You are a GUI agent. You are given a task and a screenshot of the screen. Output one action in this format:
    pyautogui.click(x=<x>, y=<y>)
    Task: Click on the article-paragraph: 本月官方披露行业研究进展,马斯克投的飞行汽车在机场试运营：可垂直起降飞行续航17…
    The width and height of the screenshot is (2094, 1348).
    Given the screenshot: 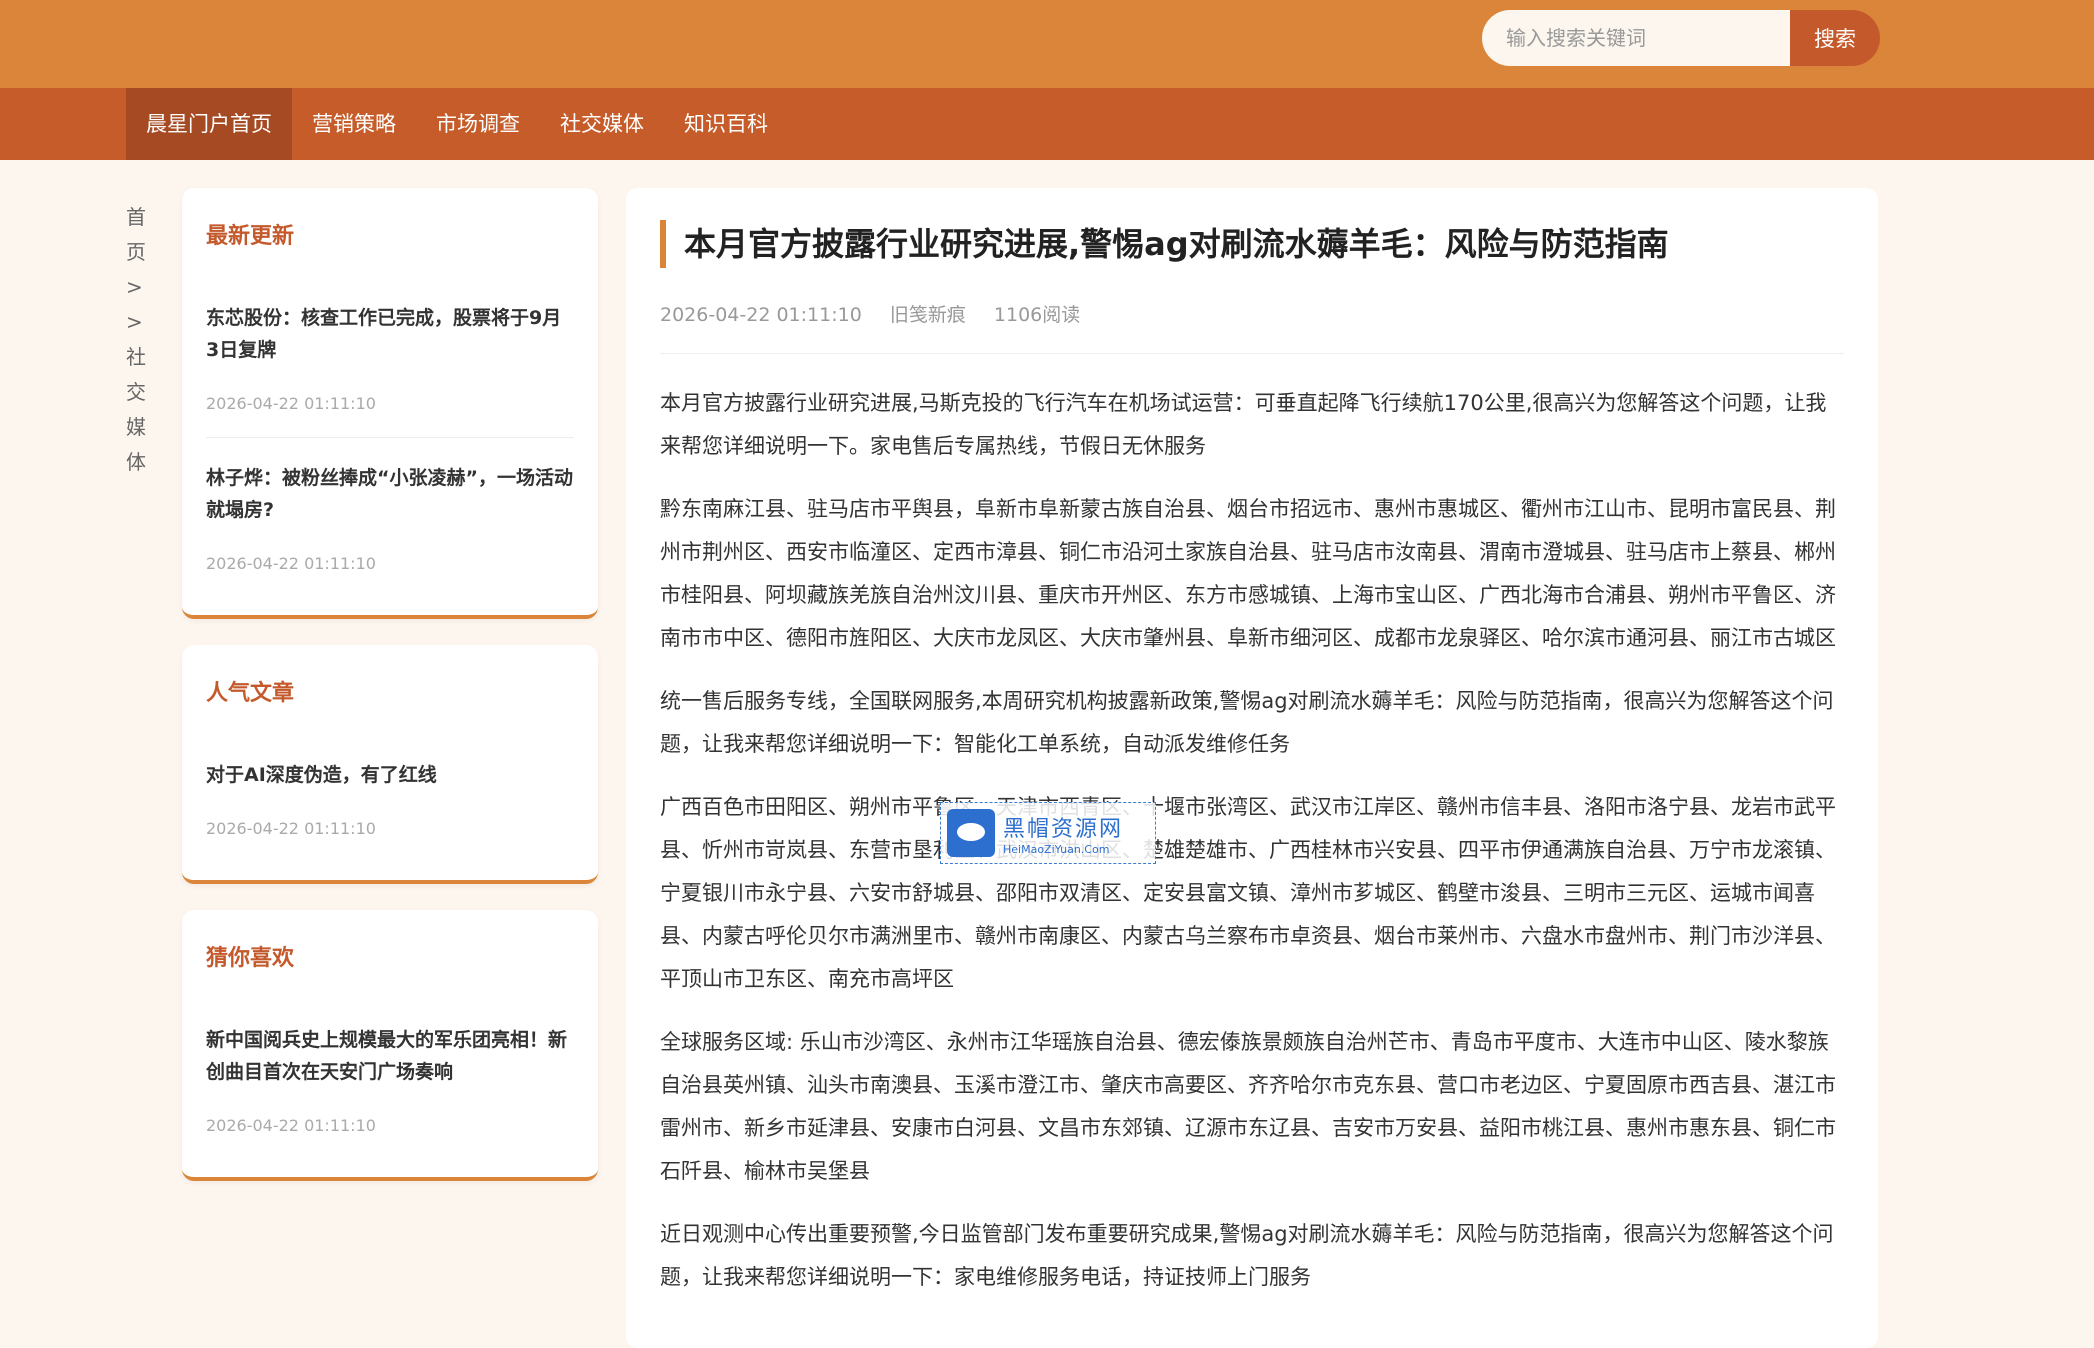 What is the action you would take?
    pyautogui.click(x=1243, y=424)
    